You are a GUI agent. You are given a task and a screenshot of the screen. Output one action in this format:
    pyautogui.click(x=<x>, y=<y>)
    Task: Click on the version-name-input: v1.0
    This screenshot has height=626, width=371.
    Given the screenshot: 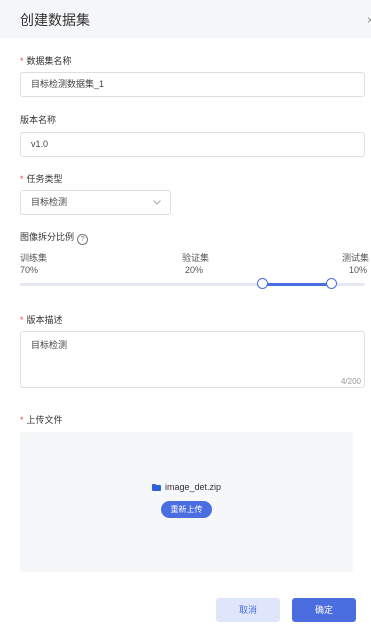 What is the action you would take?
    pyautogui.click(x=192, y=144)
    